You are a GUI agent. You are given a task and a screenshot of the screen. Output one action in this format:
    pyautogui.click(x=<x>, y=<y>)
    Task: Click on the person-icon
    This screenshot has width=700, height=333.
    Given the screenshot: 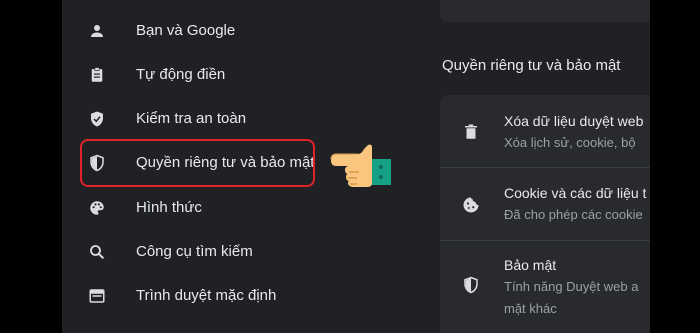 What is the action you would take?
    pyautogui.click(x=97, y=31)
    